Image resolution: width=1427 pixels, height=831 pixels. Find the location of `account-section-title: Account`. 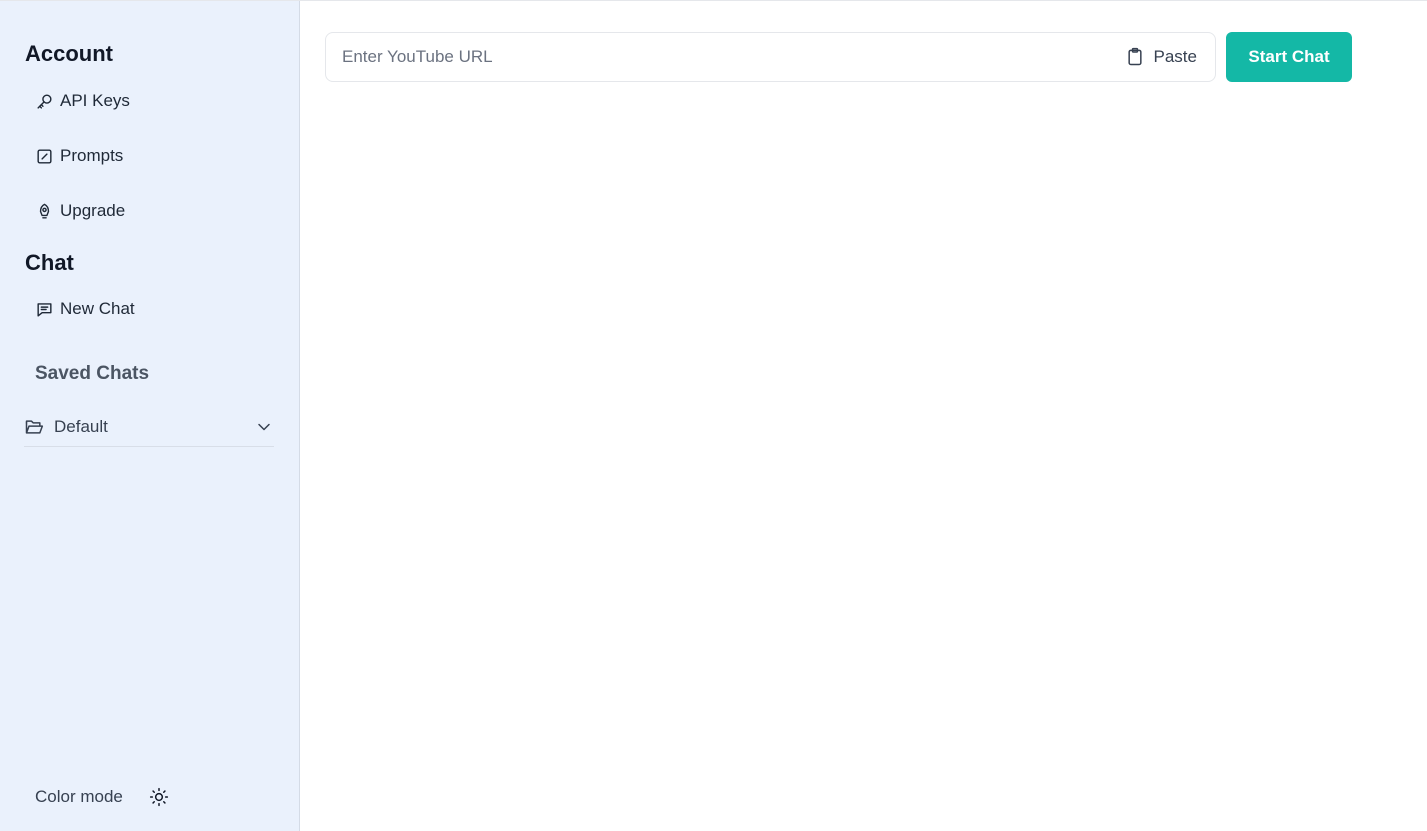

account-section-title: Account is located at coordinates (69, 53).